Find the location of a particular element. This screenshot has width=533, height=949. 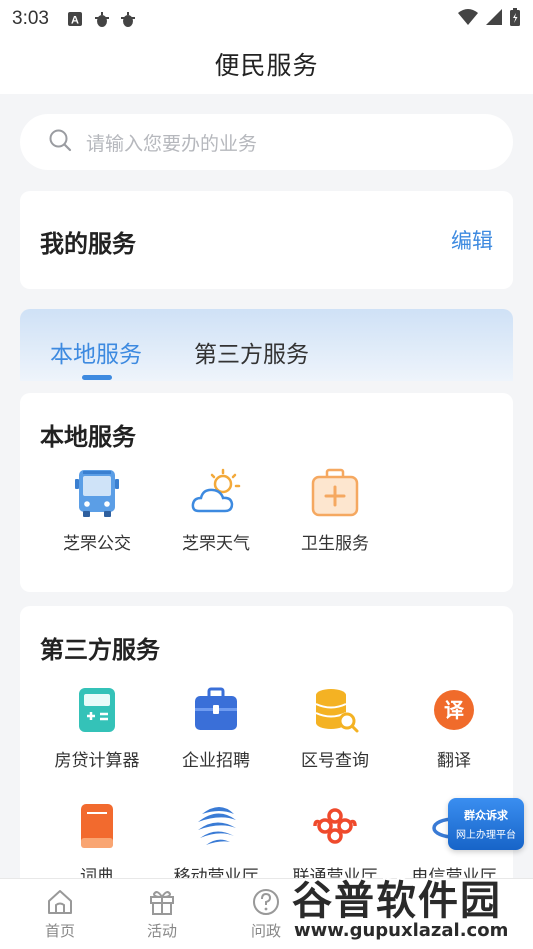

nav-home: 首页 is located at coordinates (60, 914).